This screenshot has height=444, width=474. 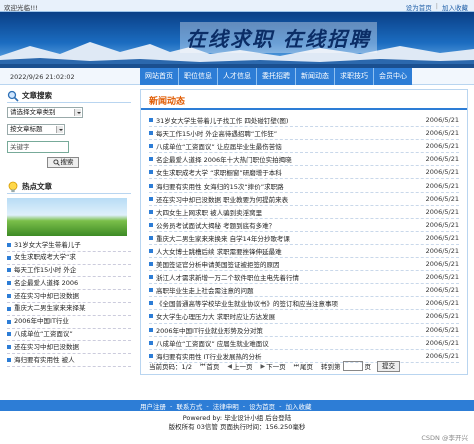 I want to click on grassland-image, so click(x=67, y=217).